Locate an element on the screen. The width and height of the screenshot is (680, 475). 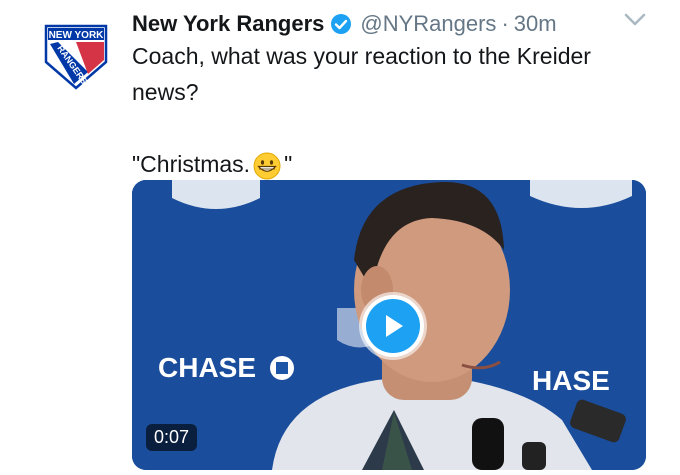
grinning-face-icon is located at coordinates (267, 166).